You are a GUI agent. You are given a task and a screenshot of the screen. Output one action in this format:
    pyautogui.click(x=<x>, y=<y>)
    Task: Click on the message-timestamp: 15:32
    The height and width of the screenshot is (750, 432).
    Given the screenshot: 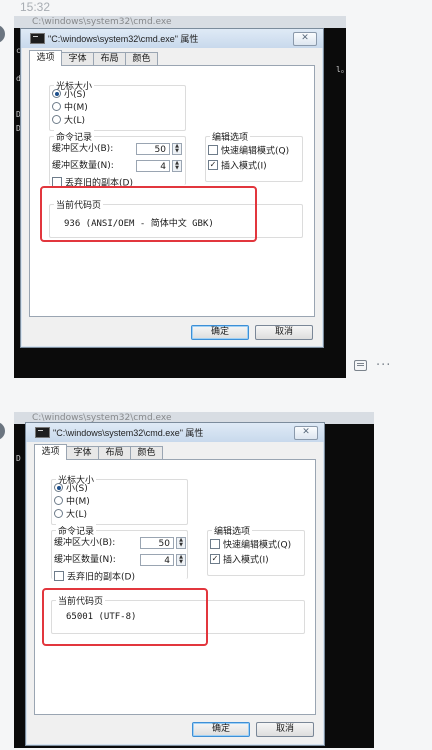 What is the action you would take?
    pyautogui.click(x=35, y=7)
    